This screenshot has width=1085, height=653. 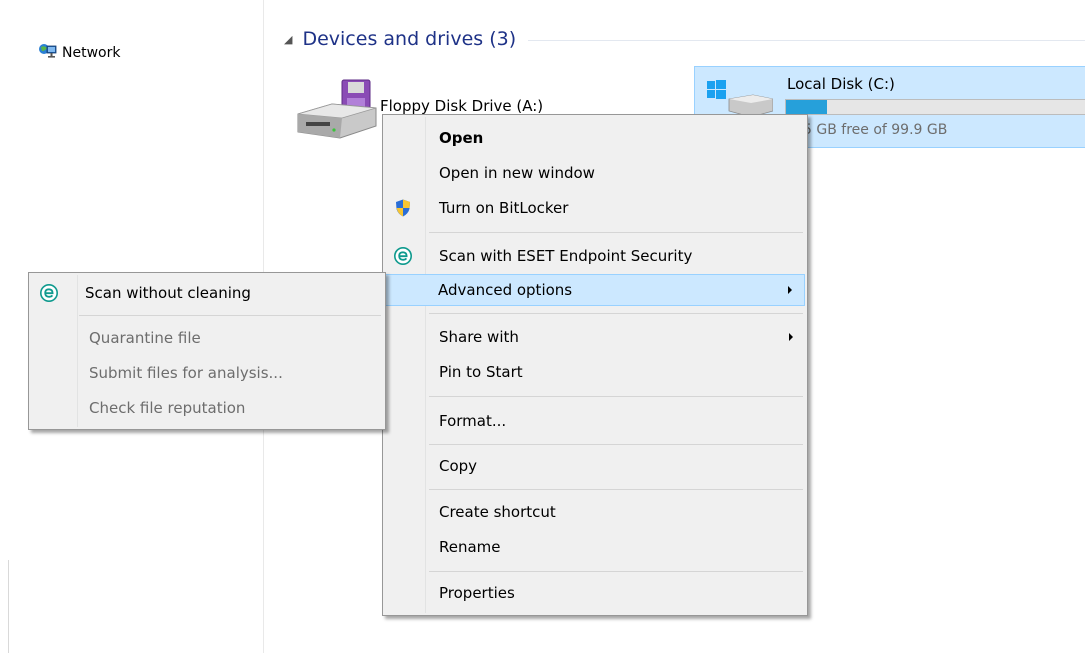 I want to click on network-icon, so click(x=48, y=53).